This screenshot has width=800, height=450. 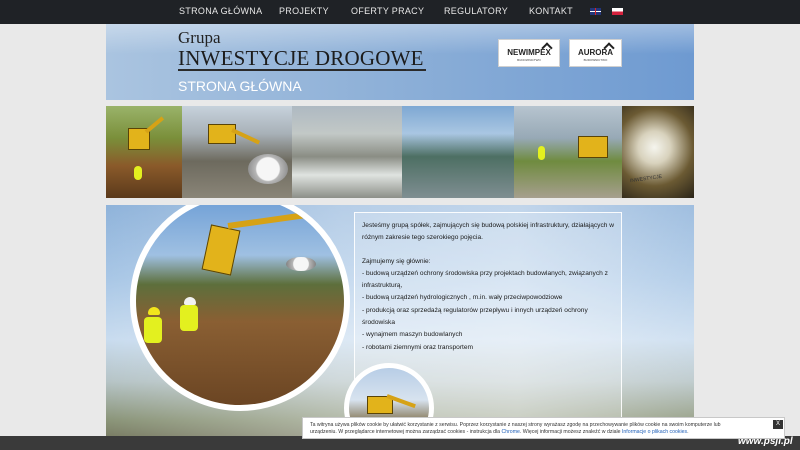 I want to click on gallery-photo-trench, so click(x=237, y=152).